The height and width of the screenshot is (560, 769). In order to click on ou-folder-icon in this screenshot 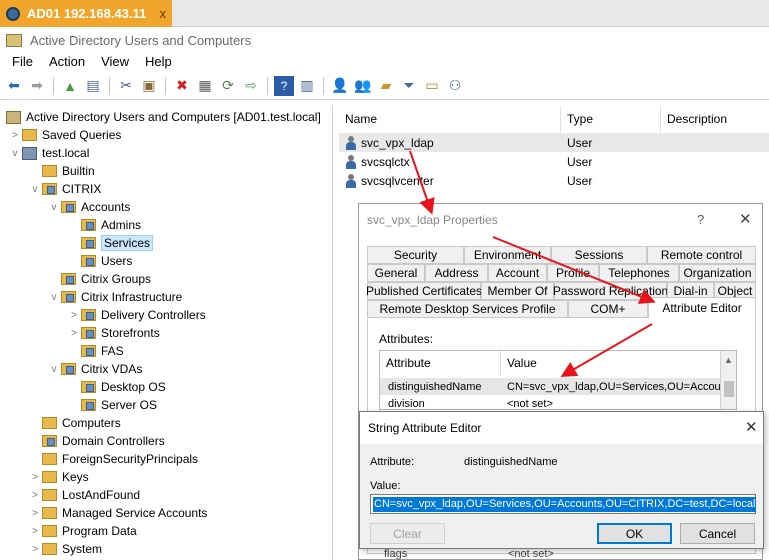, I will do `click(49, 189)`.